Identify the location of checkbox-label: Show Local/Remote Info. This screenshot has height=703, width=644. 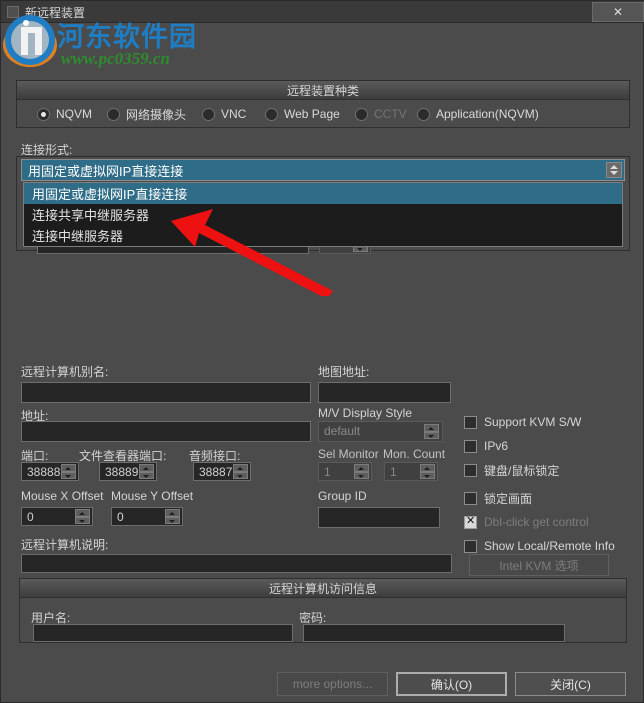
(549, 546).